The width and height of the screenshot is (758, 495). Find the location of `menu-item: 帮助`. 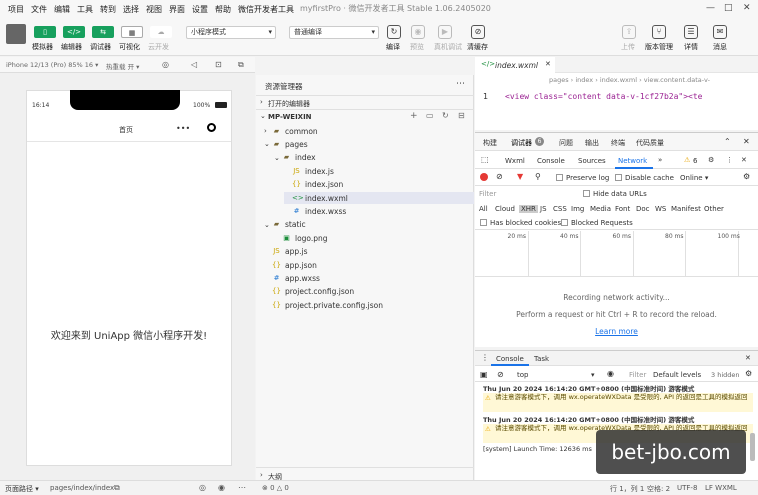

menu-item: 帮助 is located at coordinates (223, 9).